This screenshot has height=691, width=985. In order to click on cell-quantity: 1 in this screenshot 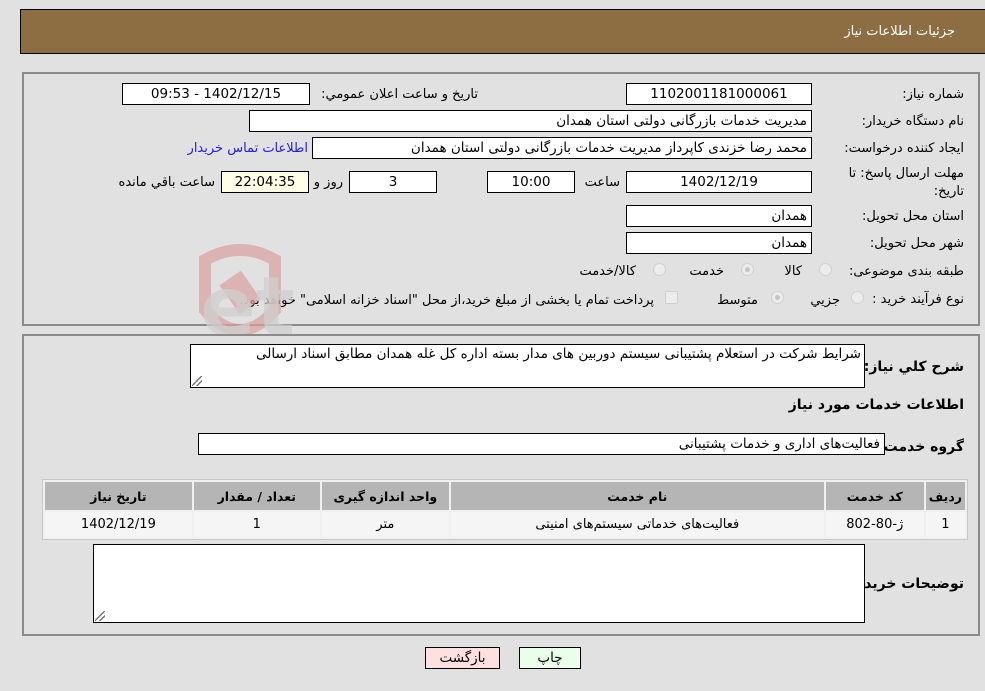, I will do `click(256, 524)`.